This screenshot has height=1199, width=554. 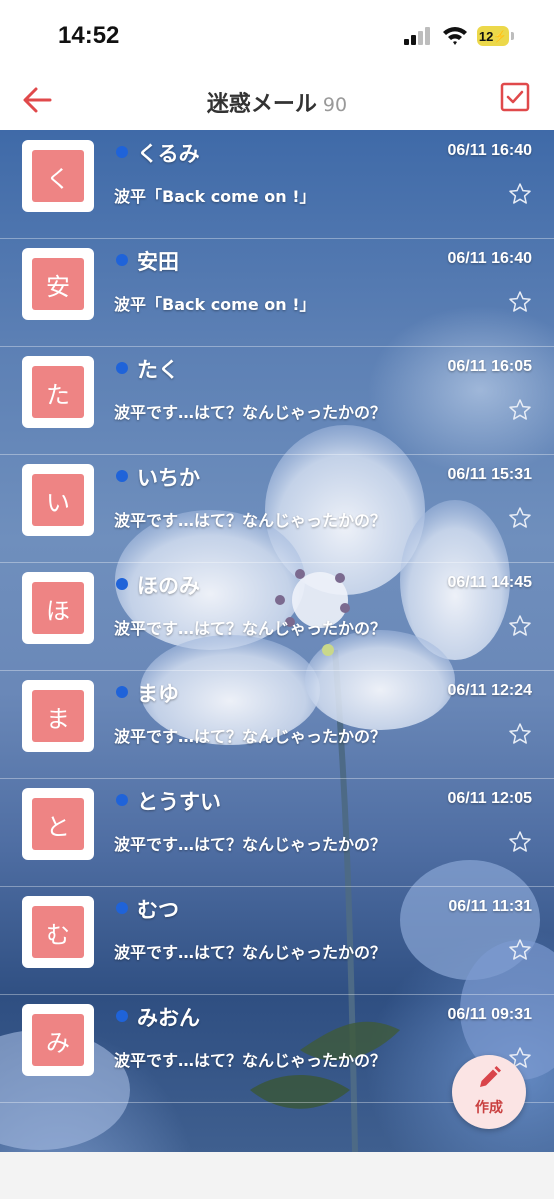 I want to click on bottom-bar, so click(x=277, y=1175).